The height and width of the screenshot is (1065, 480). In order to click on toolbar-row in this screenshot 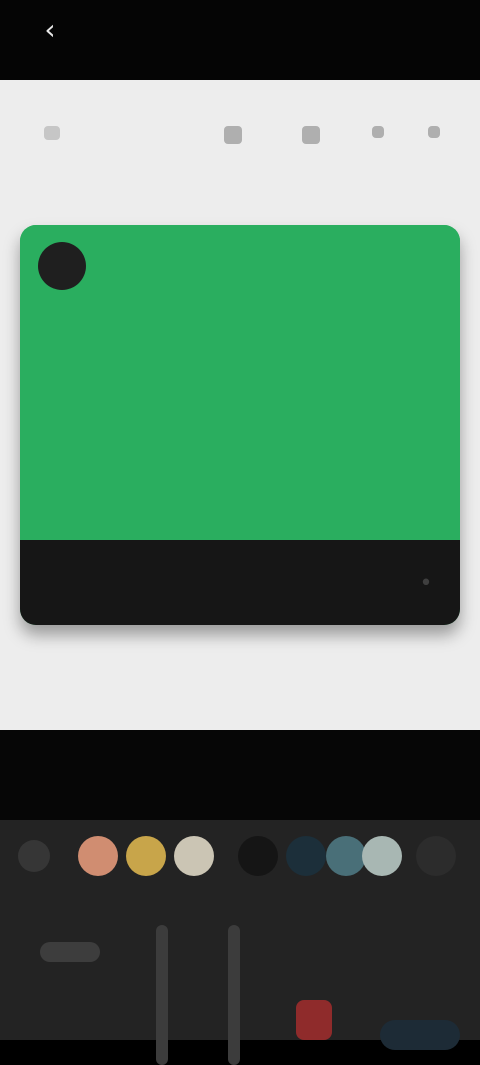, I will do `click(240, 135)`.